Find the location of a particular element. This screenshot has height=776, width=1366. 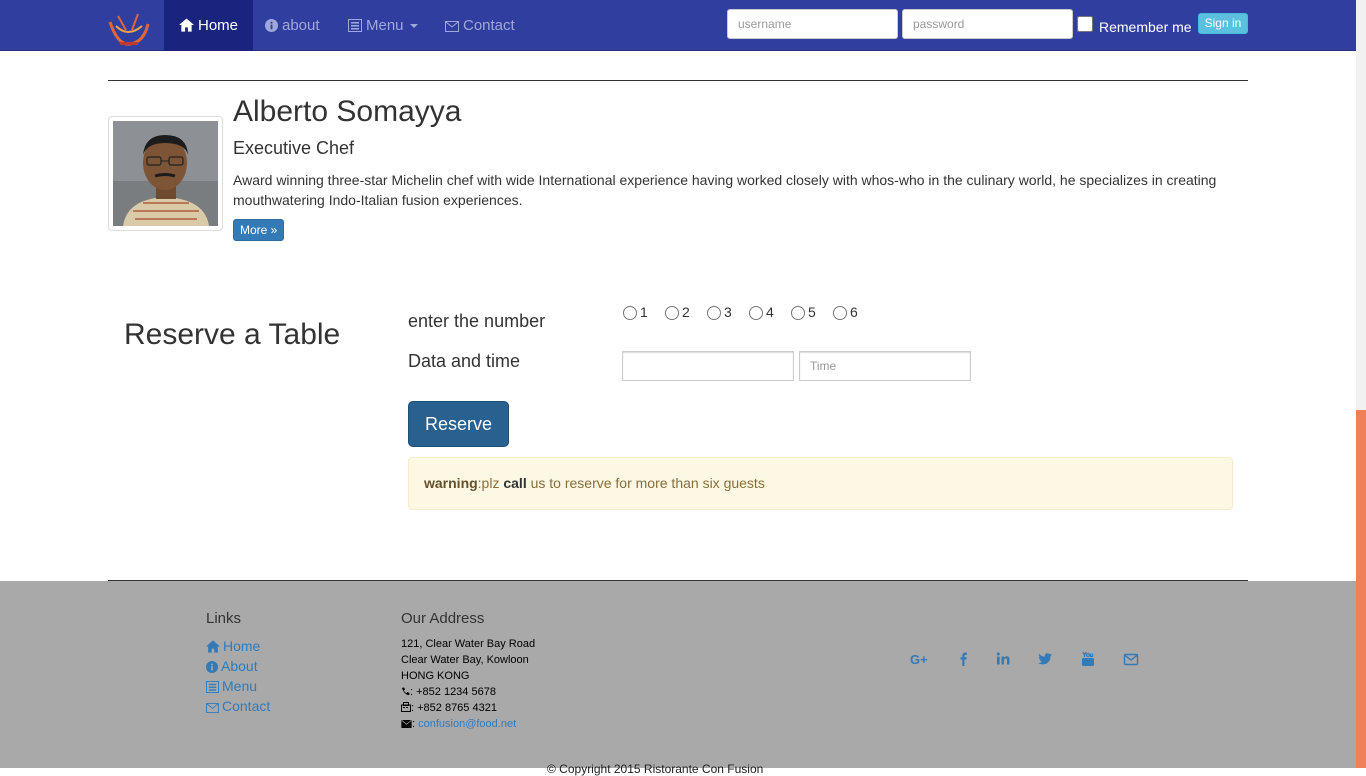

address-line-1: 121, Clear Water Bay Road is located at coordinates (468, 644).